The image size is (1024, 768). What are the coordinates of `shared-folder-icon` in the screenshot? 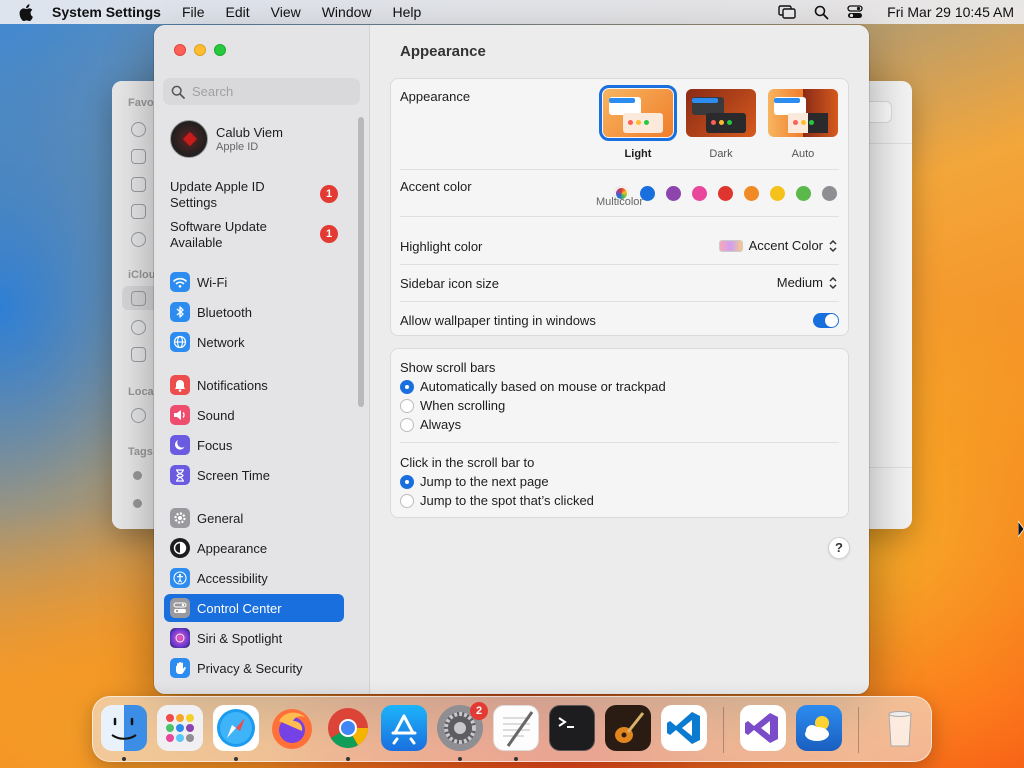 It's located at (138, 354).